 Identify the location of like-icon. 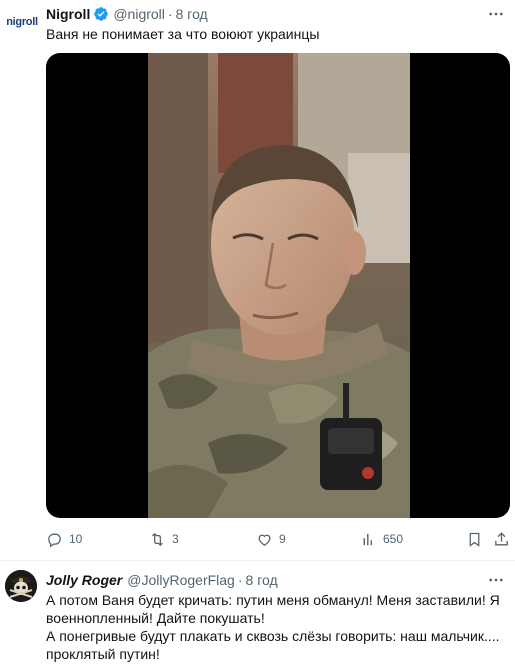
(264, 540).